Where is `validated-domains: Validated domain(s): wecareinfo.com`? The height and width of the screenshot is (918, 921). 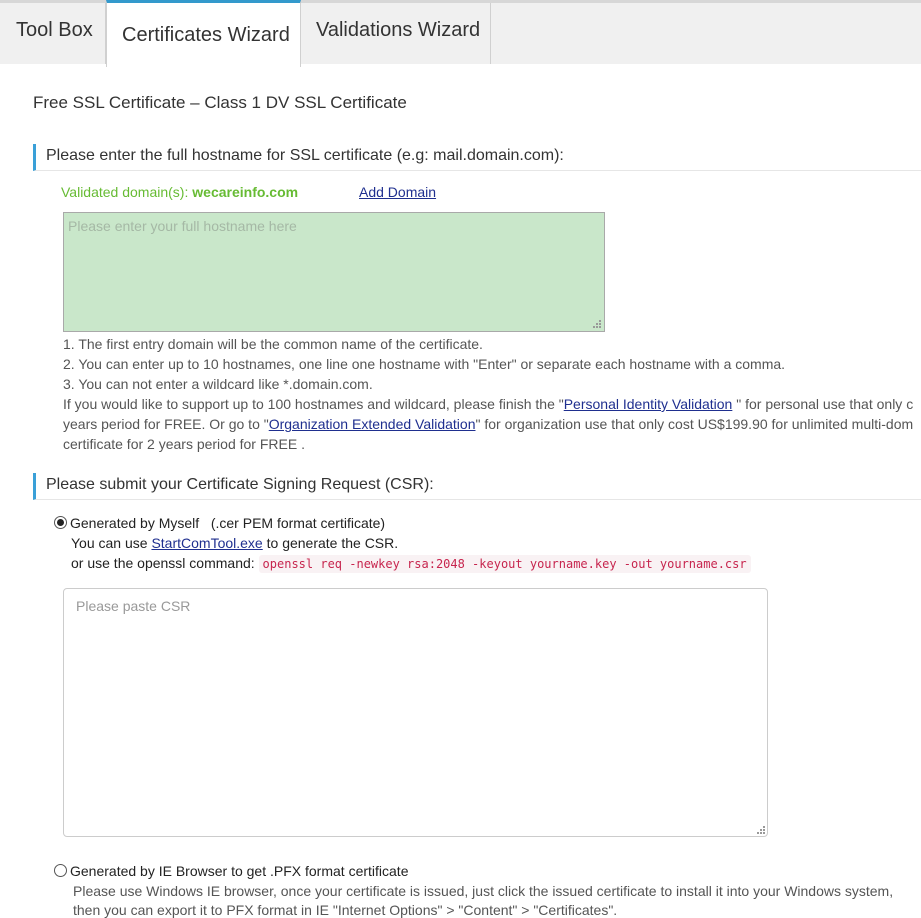 validated-domains: Validated domain(s): wecareinfo.com is located at coordinates (179, 192).